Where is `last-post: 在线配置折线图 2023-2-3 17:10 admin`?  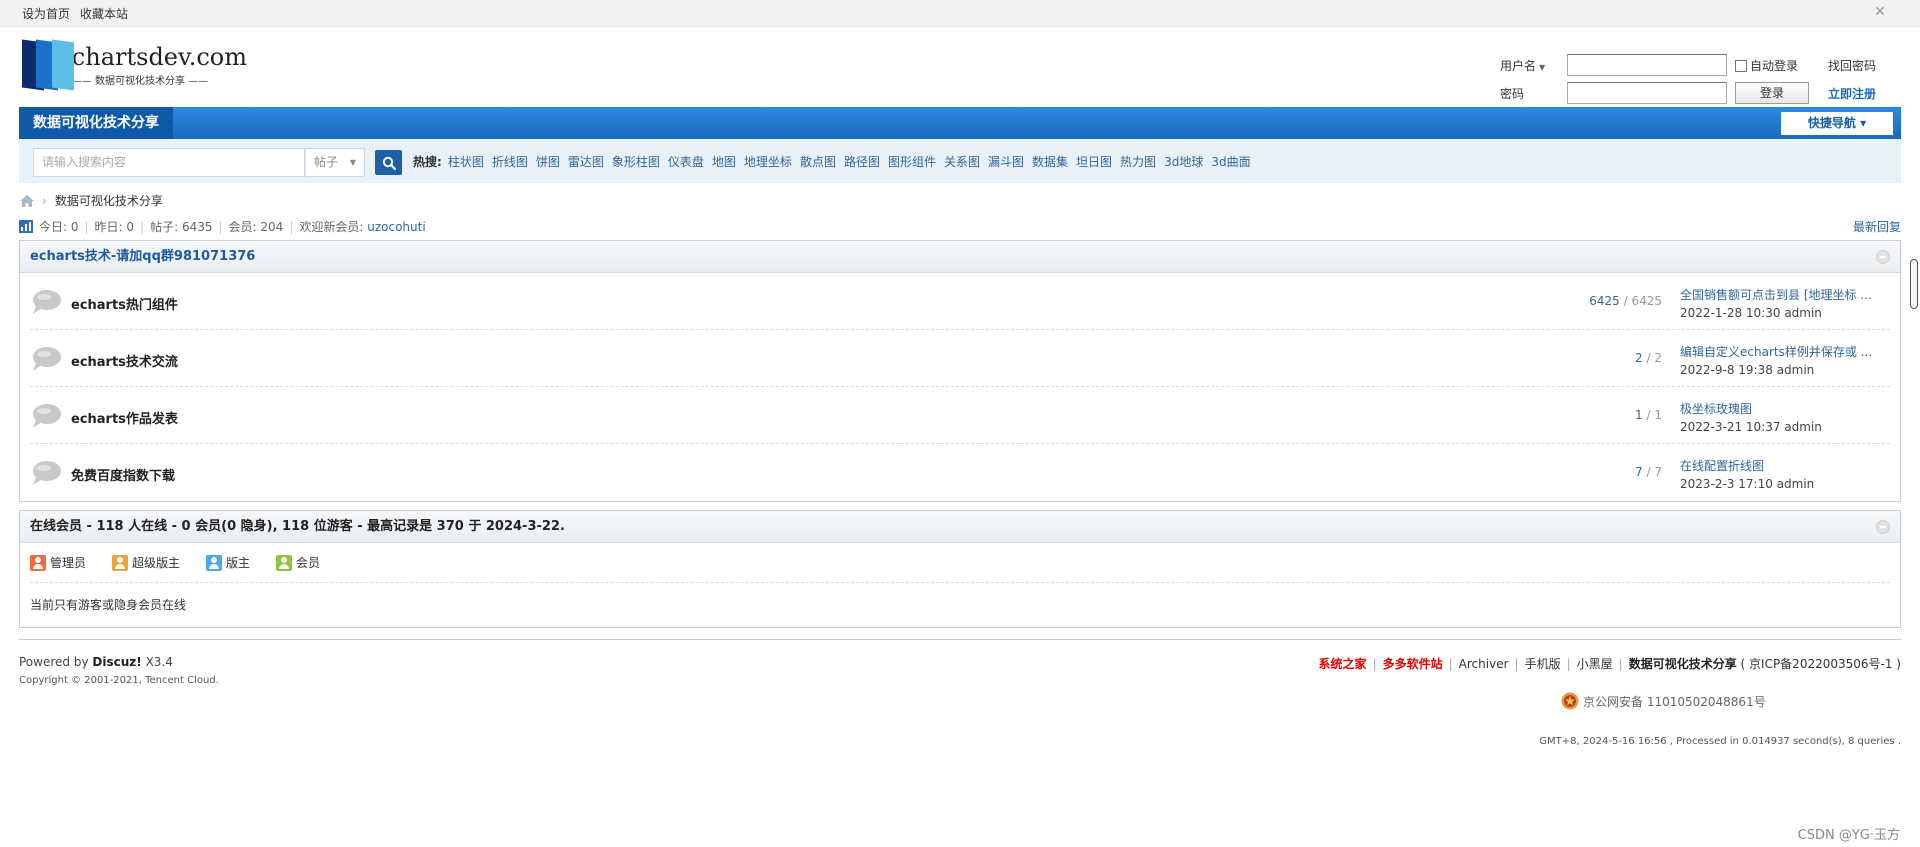 last-post: 在线配置折线图 2023-2-3 17:10 admin is located at coordinates (1785, 474).